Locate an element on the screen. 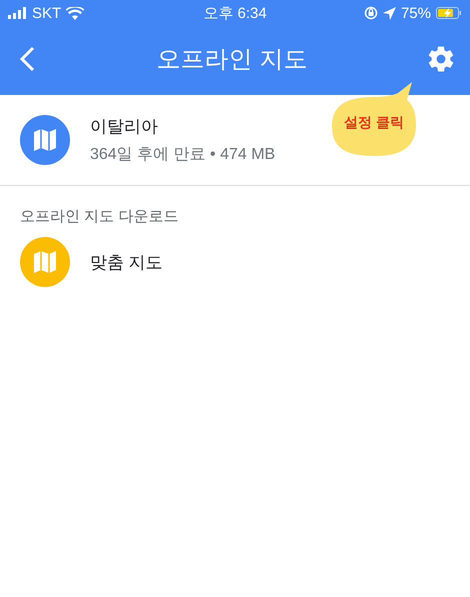  battery-icon is located at coordinates (449, 13).